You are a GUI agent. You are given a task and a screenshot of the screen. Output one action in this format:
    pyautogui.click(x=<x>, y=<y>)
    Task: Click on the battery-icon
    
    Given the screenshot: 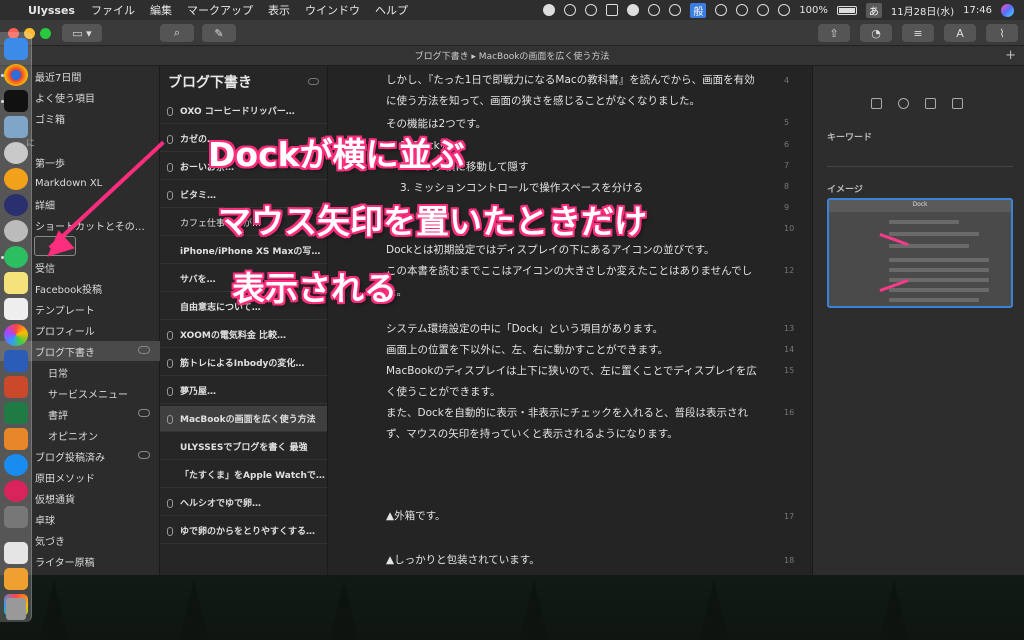 What is the action you would take?
    pyautogui.click(x=846, y=10)
    